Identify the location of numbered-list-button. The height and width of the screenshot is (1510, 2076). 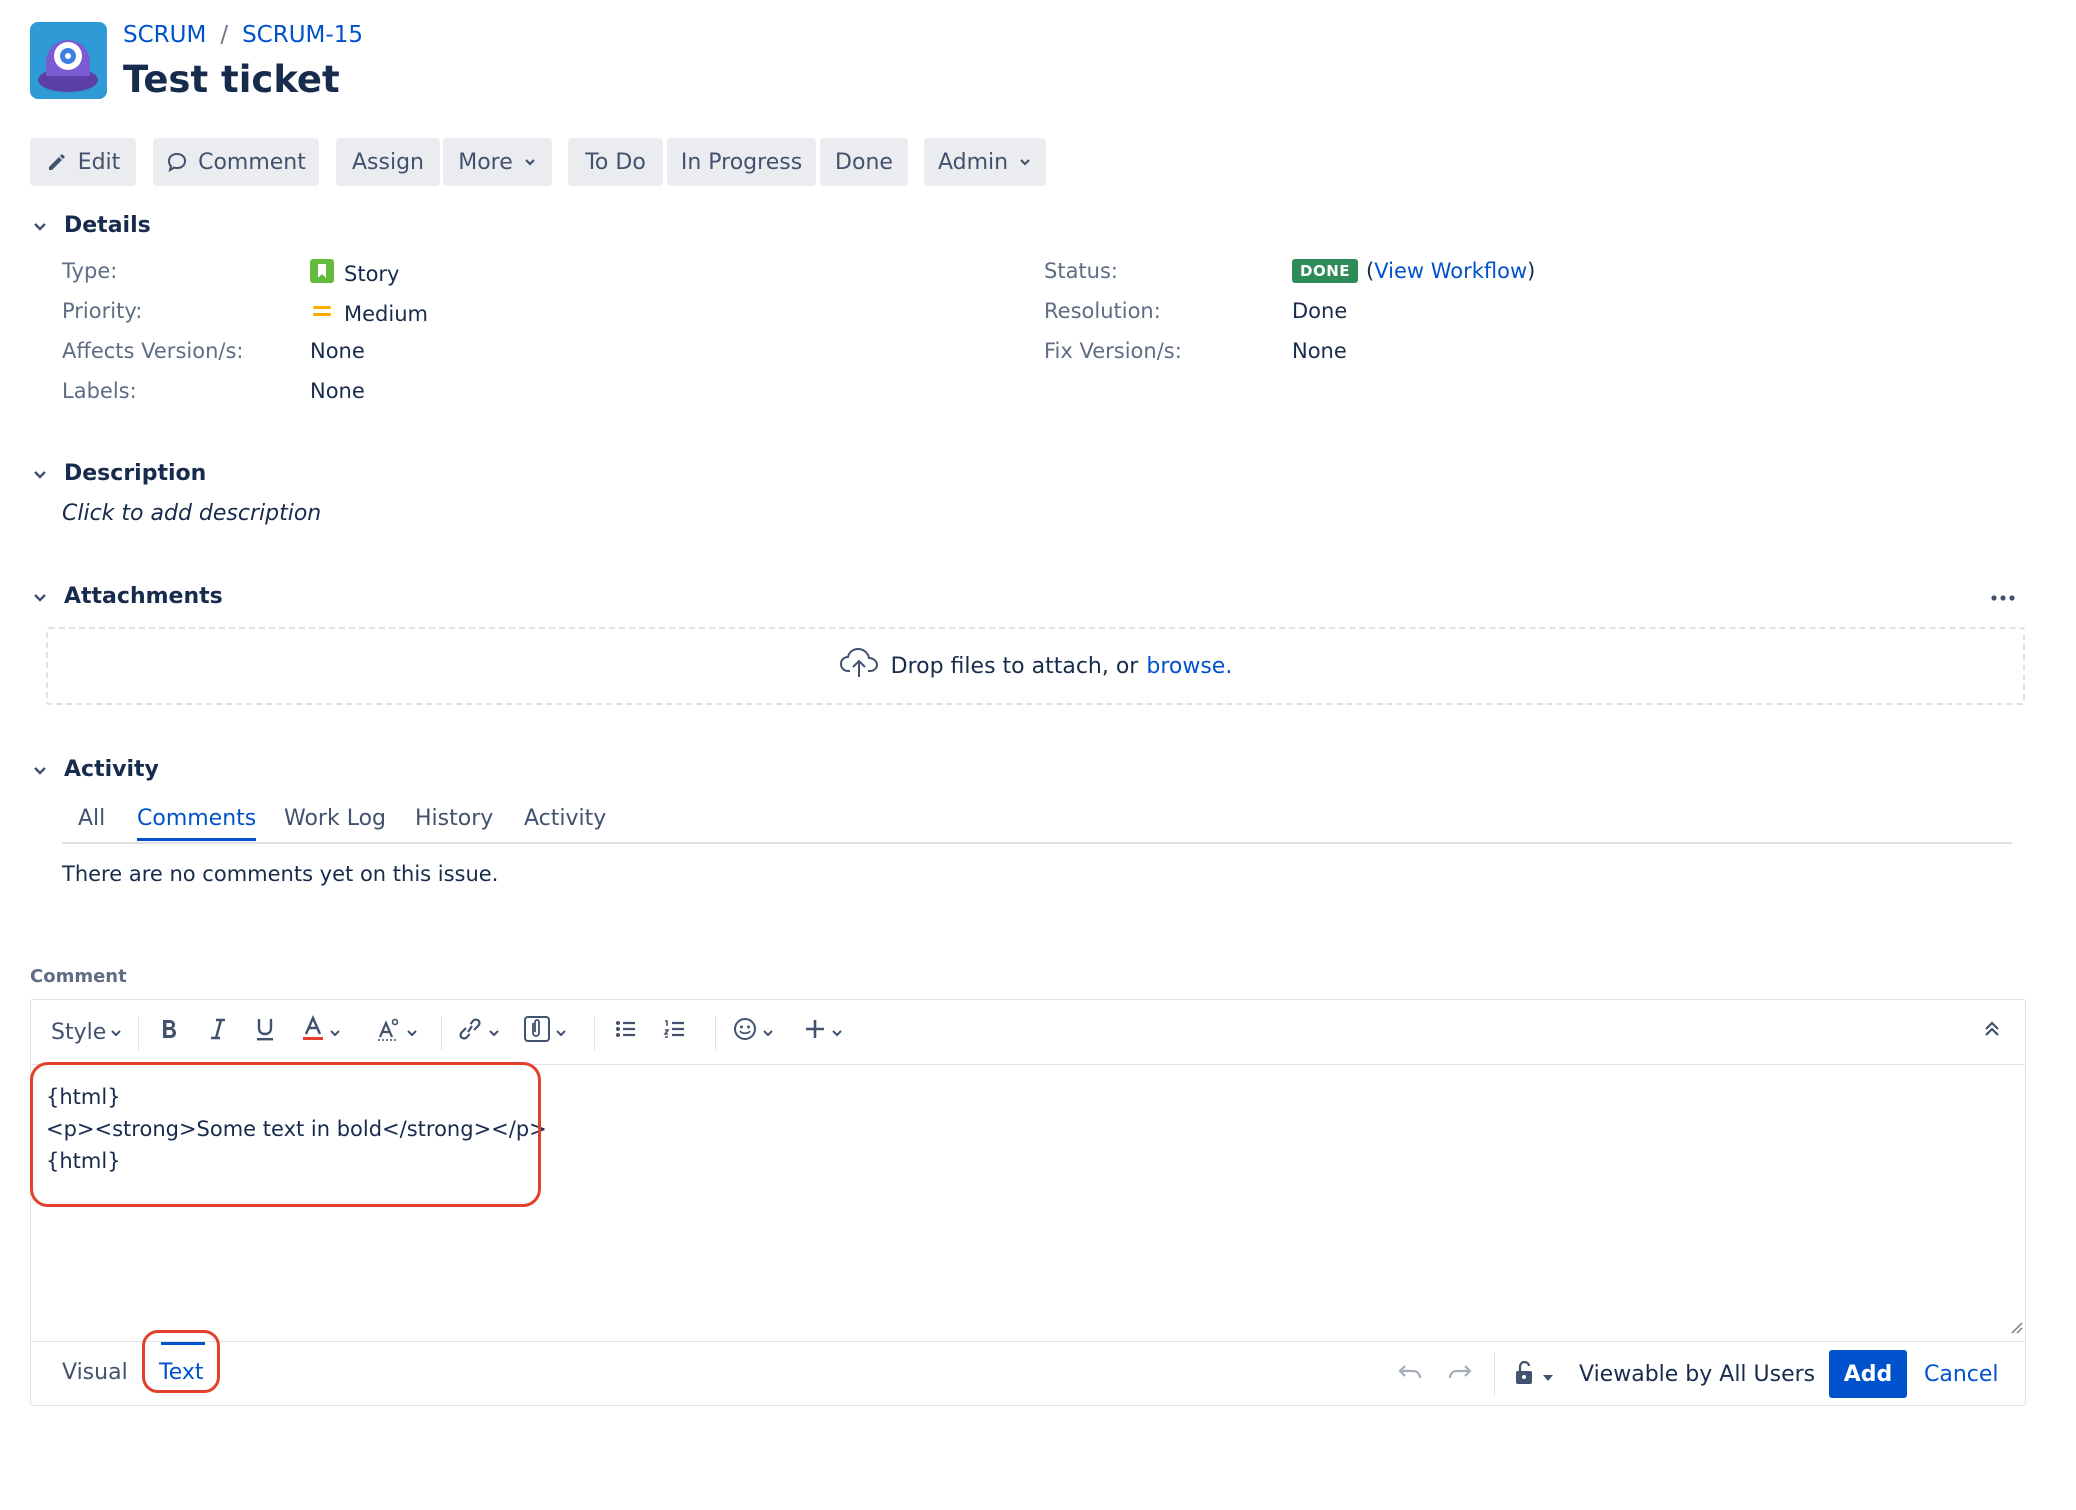
(675, 1032).